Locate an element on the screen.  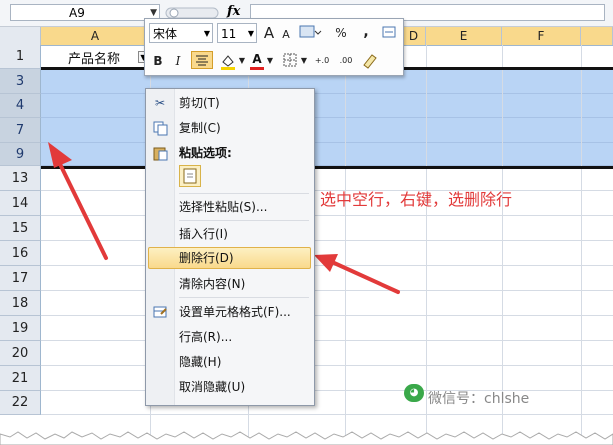
row-header: 18 is located at coordinates (20, 303).